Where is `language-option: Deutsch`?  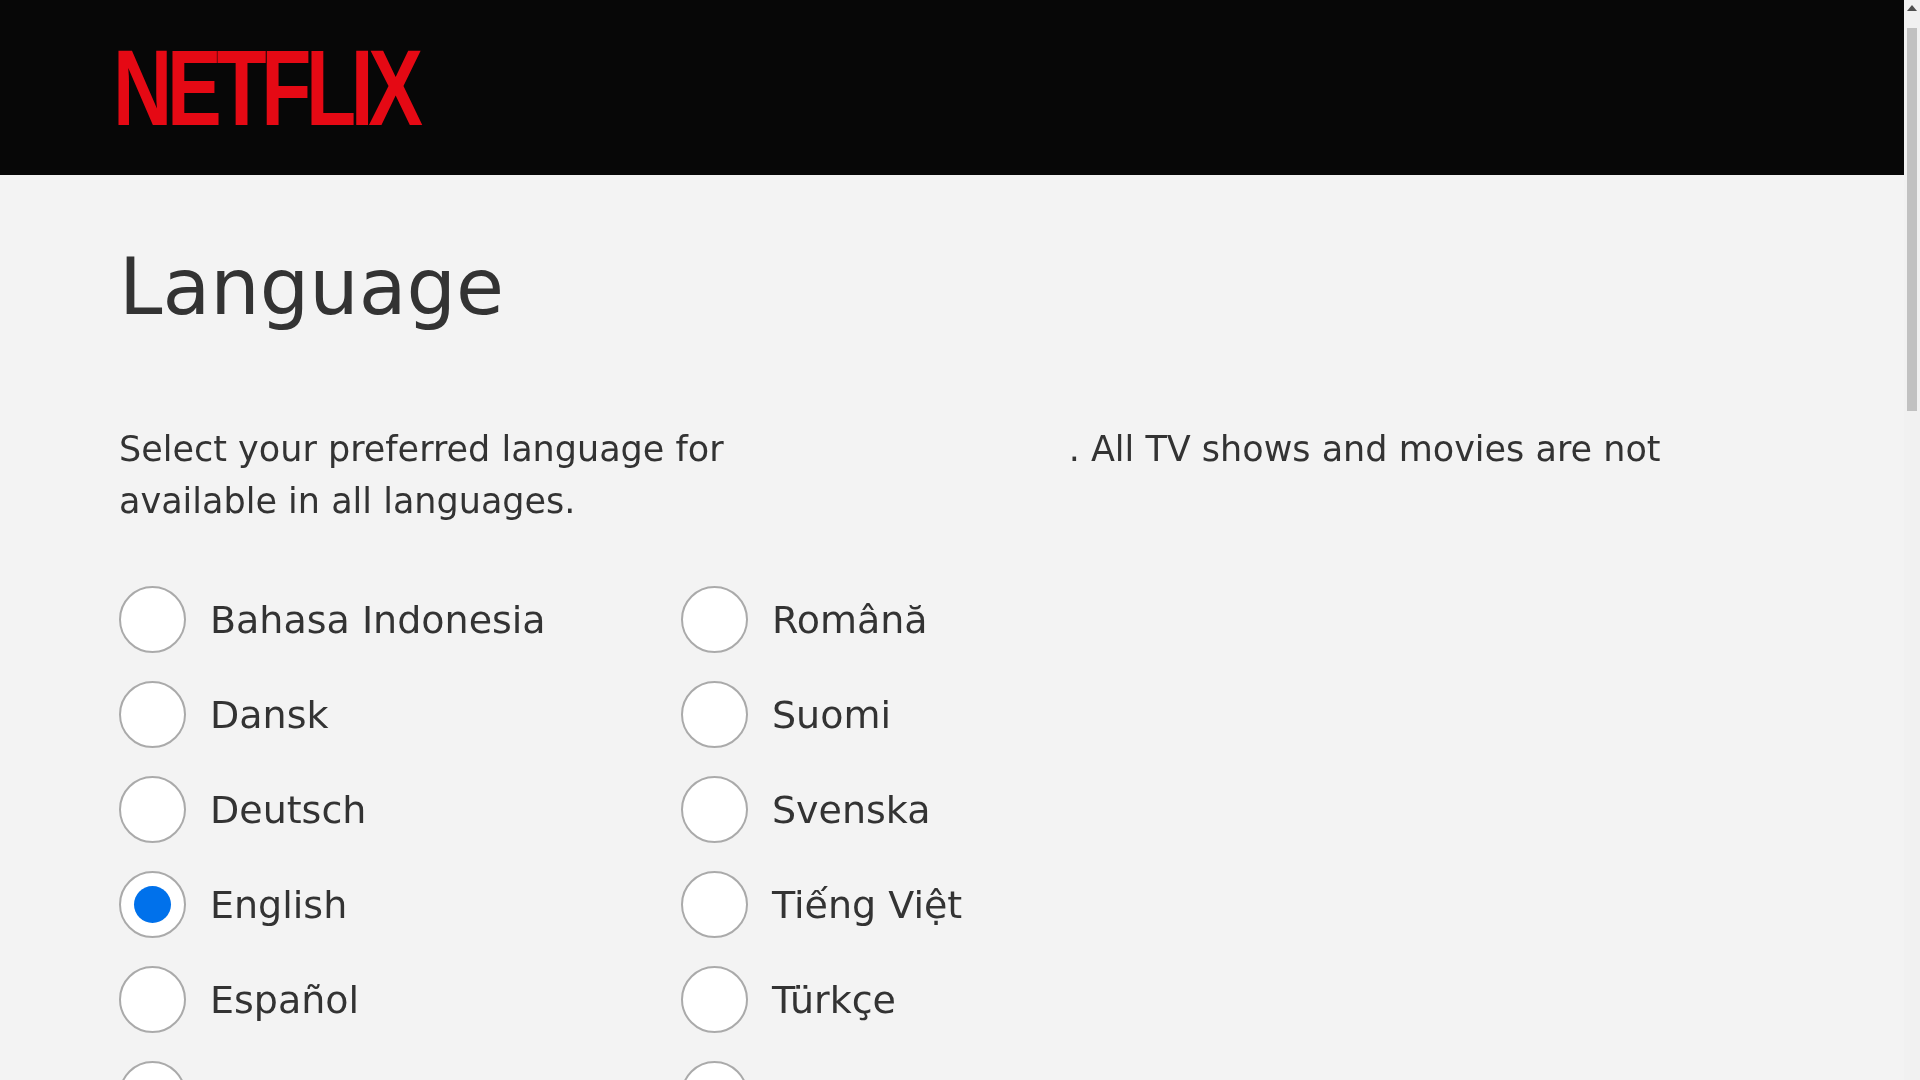 language-option: Deutsch is located at coordinates (400, 809).